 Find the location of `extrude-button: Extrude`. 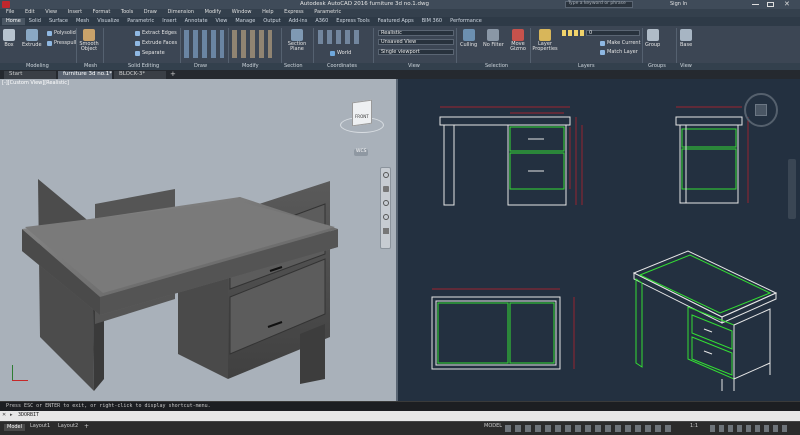

extrude-button: Extrude is located at coordinates (32, 38).